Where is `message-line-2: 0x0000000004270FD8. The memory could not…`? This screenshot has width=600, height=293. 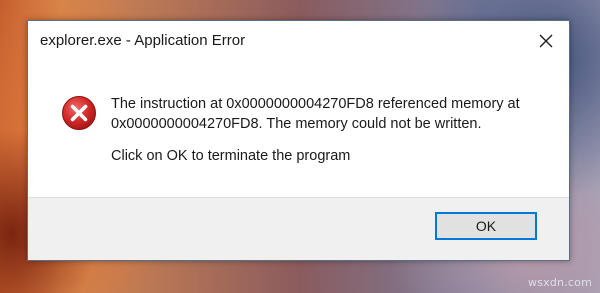 message-line-2: 0x0000000004270FD8. The memory could not… is located at coordinates (296, 124).